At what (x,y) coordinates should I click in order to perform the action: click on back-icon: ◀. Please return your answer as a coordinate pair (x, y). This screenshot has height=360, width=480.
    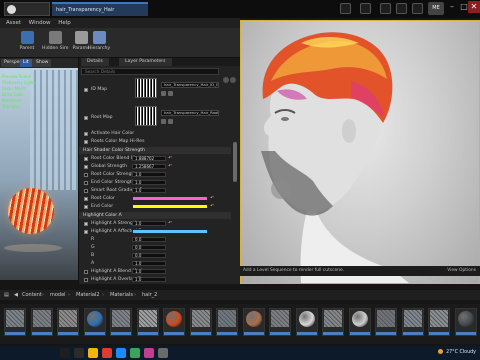
    Looking at the image, I should click on (16, 295).